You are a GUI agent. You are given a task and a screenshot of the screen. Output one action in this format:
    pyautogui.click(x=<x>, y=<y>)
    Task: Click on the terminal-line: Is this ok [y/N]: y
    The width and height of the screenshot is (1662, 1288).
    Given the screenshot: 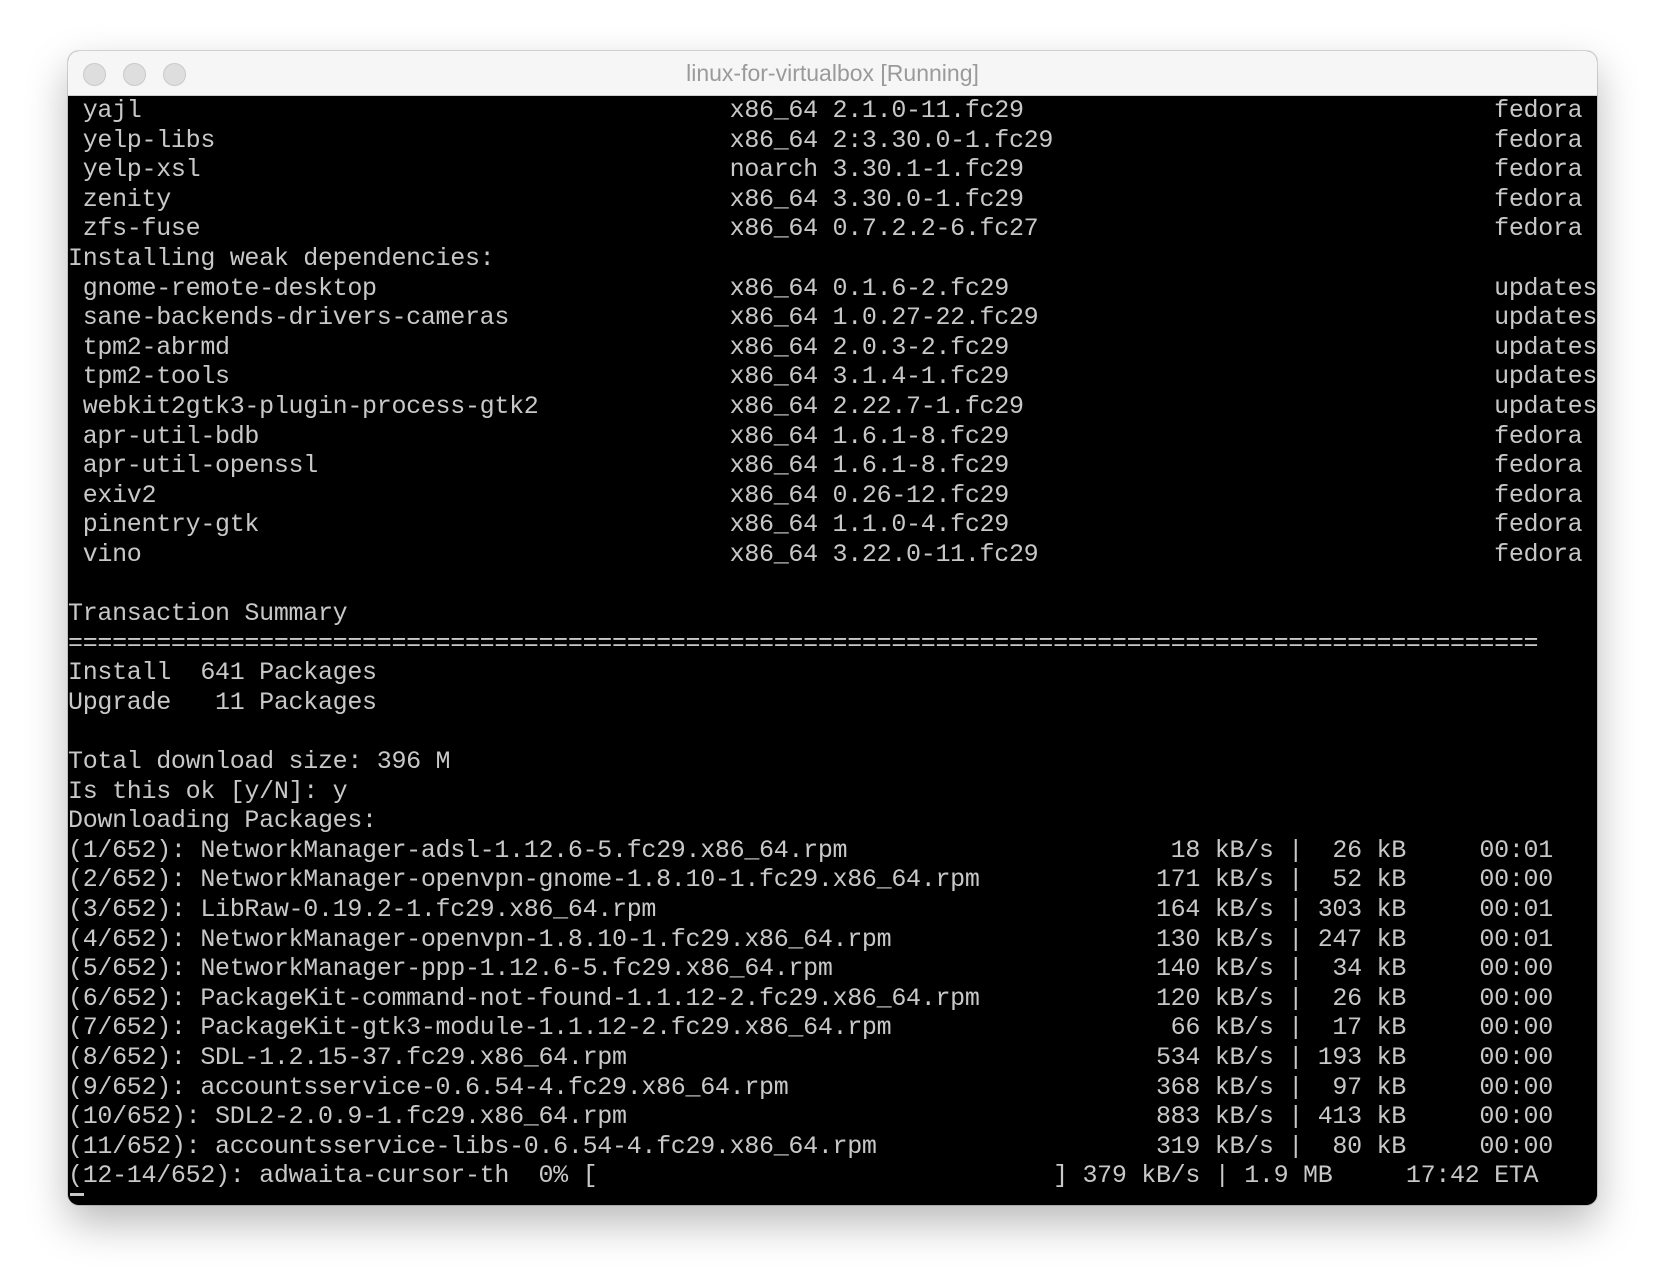 What is the action you would take?
    pyautogui.click(x=208, y=791)
    